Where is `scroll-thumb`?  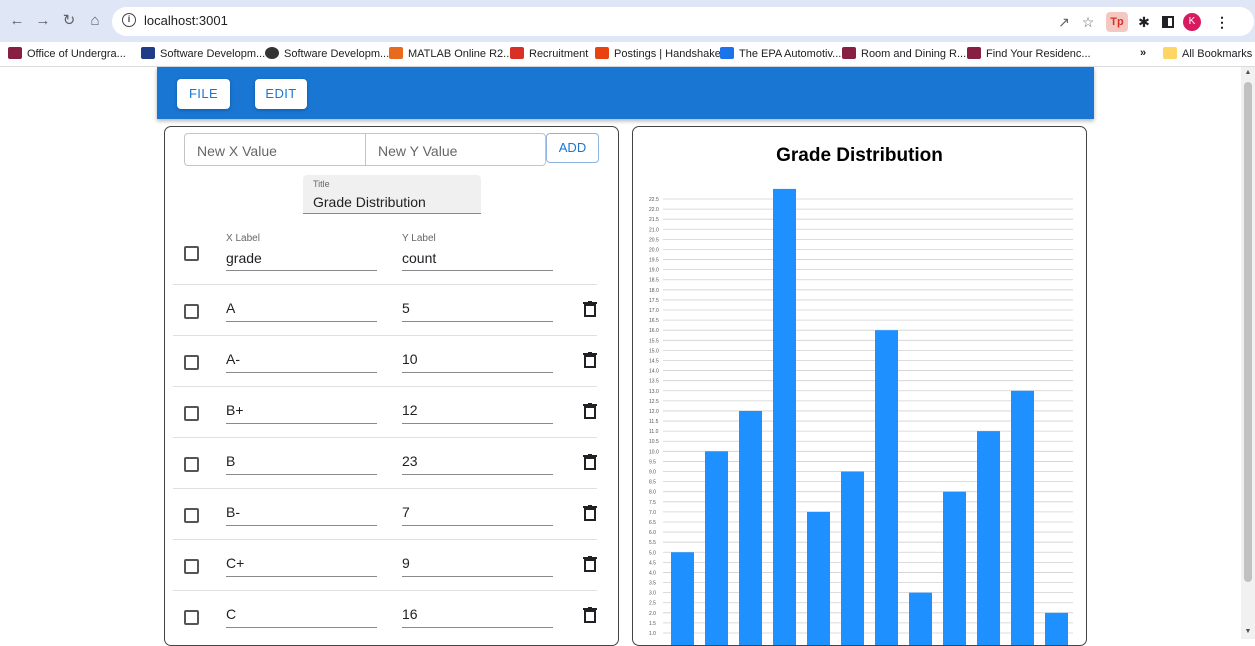
scroll-thumb is located at coordinates (1248, 332).